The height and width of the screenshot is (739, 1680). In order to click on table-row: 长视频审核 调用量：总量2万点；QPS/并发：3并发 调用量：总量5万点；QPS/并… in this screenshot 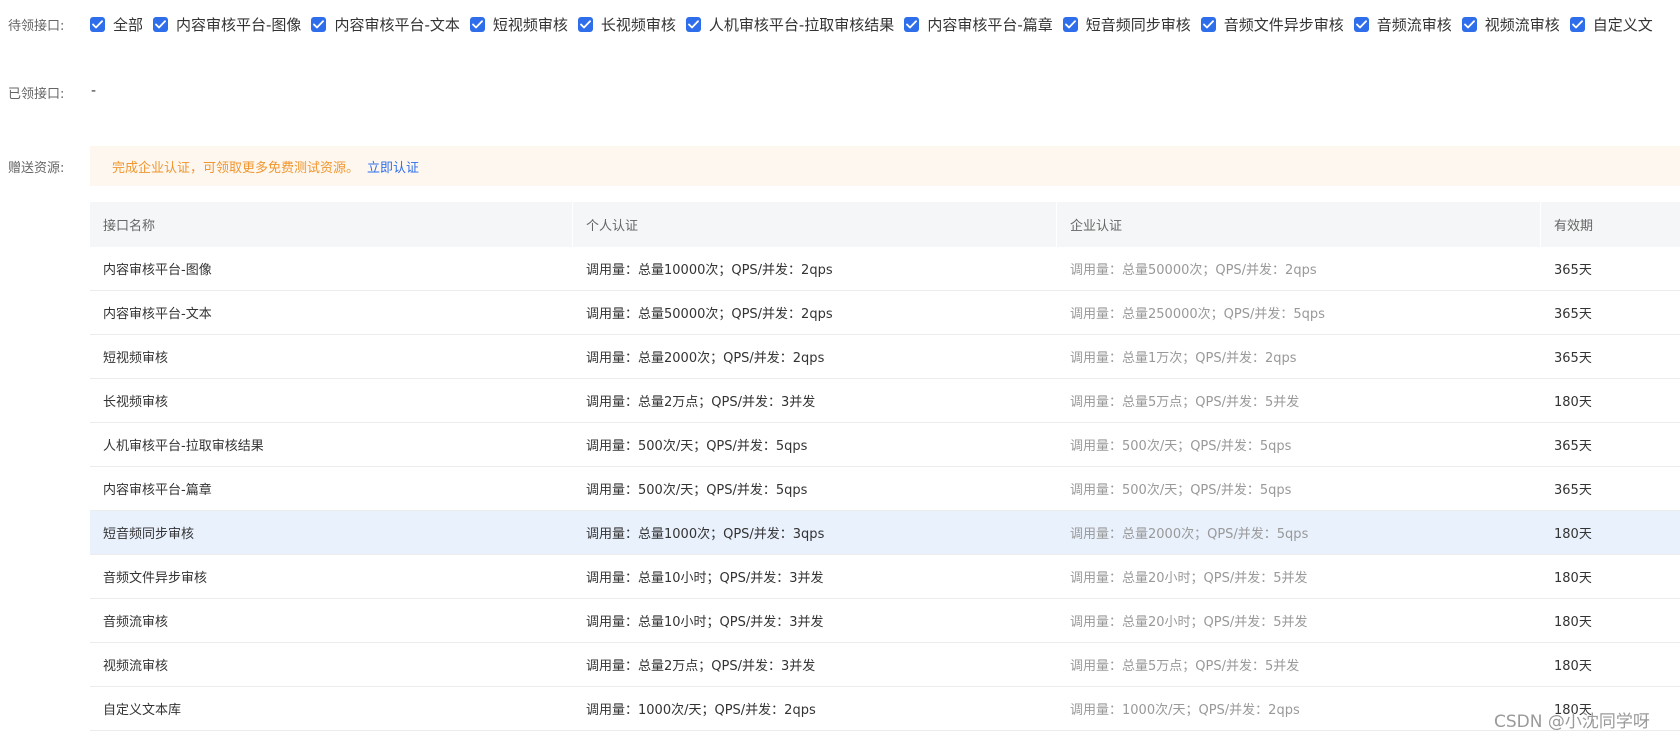, I will do `click(885, 401)`.